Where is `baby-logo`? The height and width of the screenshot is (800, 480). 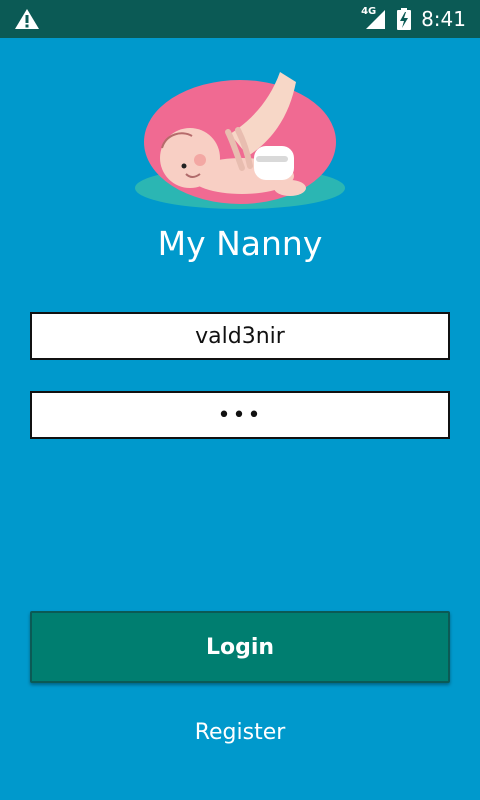 baby-logo is located at coordinates (240, 140).